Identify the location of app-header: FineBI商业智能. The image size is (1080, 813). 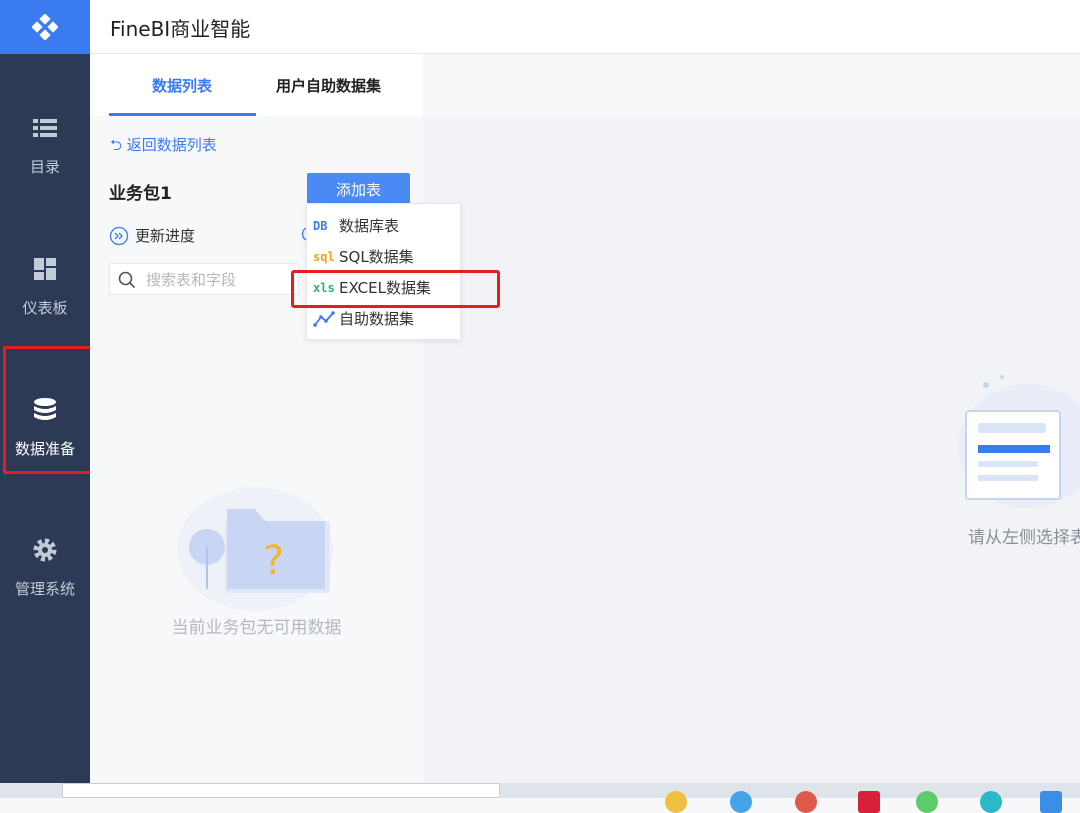
(585, 27).